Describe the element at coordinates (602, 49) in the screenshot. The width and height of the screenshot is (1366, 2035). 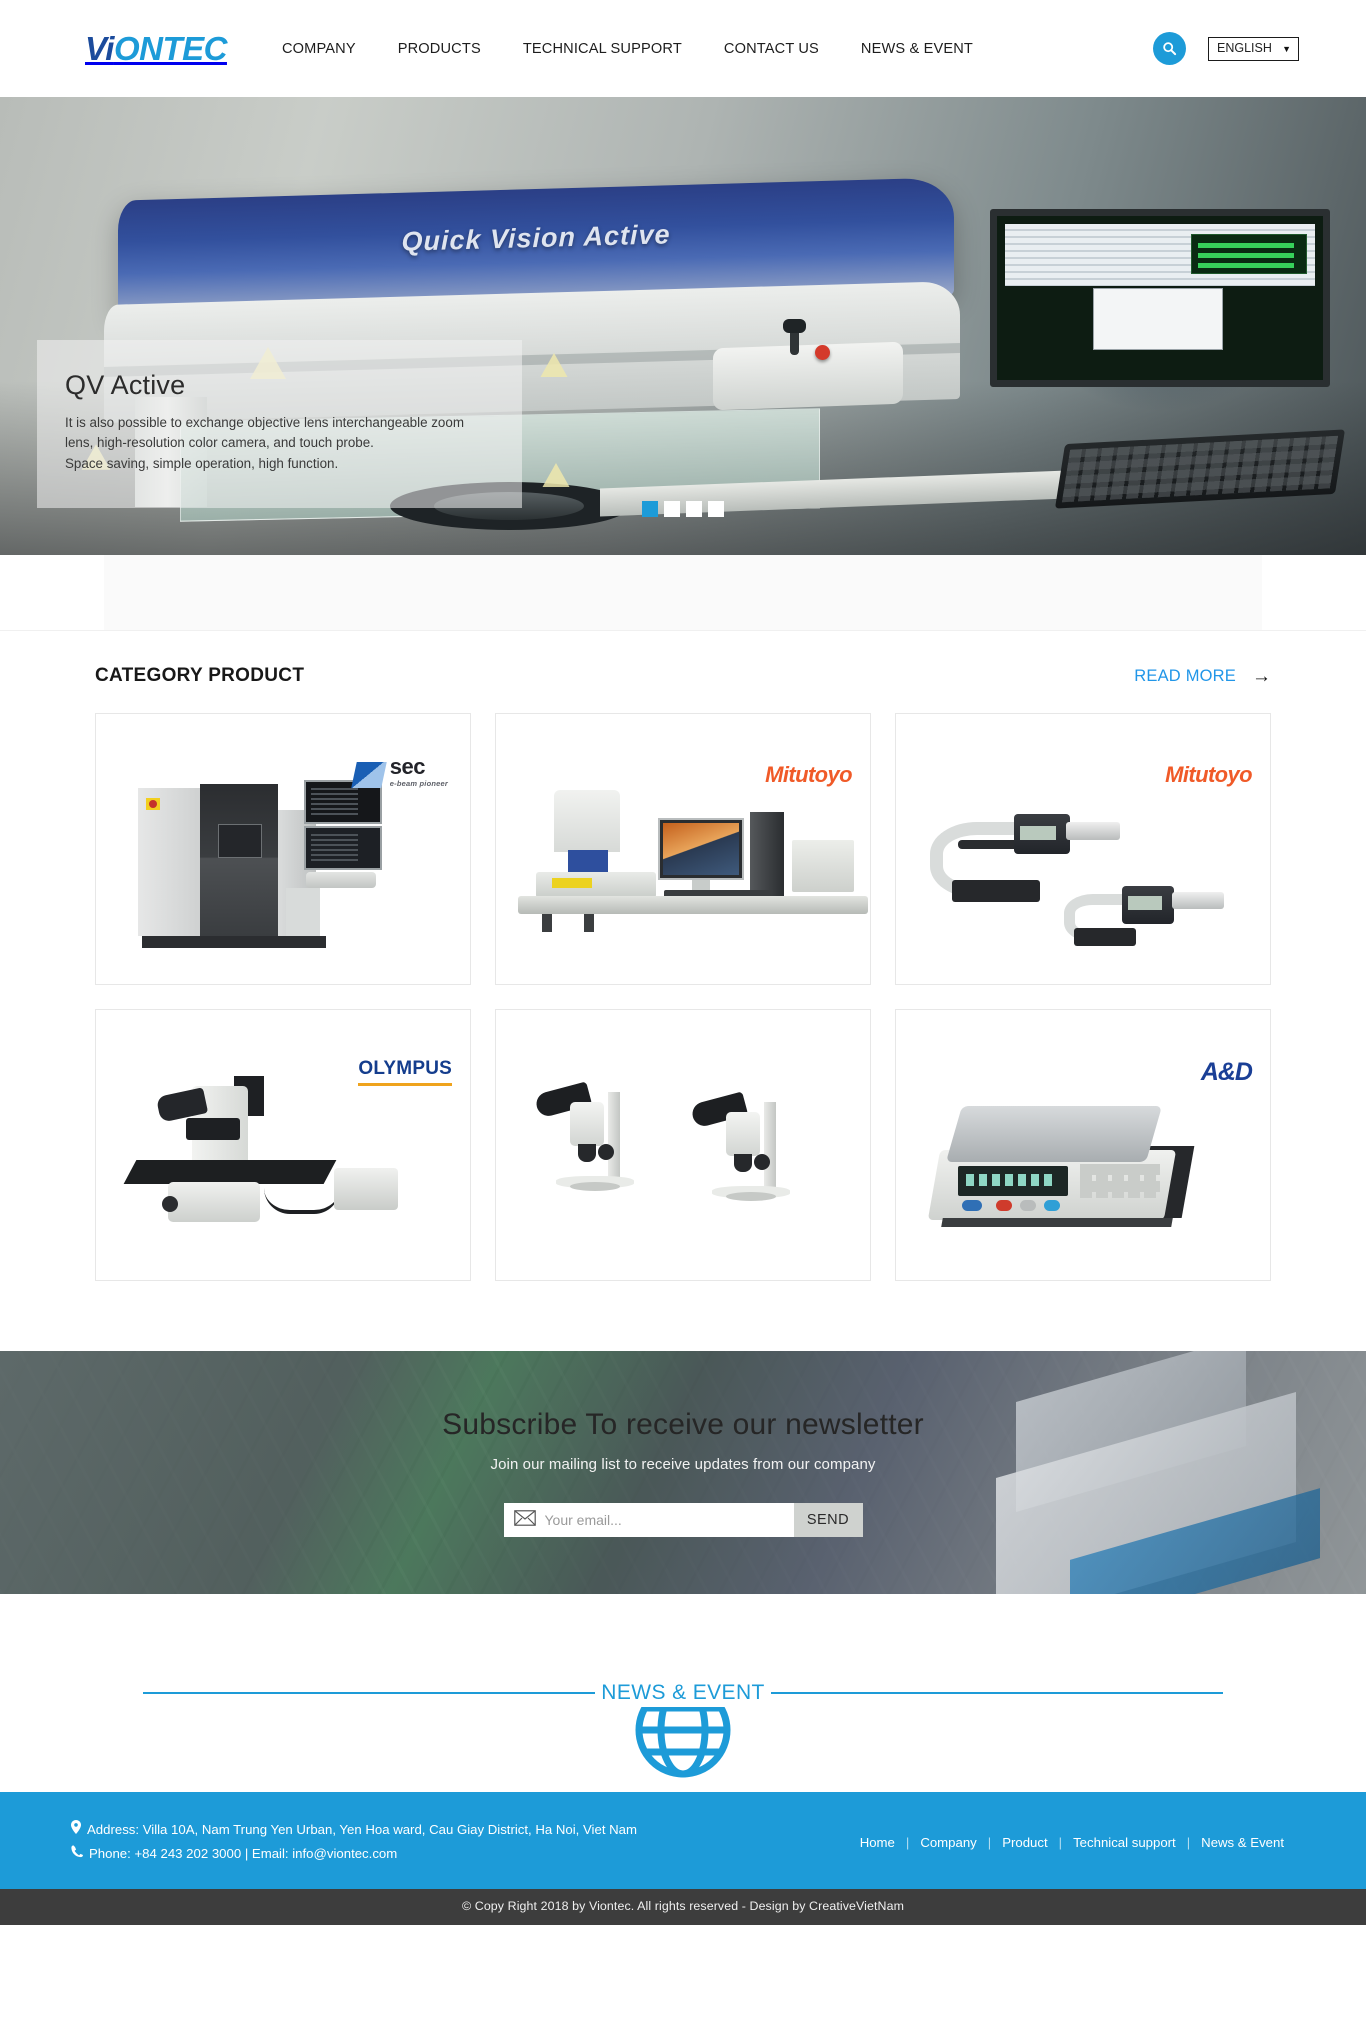
I see `nav-item-technical-support: TECHNICAL SUPPORT` at that location.